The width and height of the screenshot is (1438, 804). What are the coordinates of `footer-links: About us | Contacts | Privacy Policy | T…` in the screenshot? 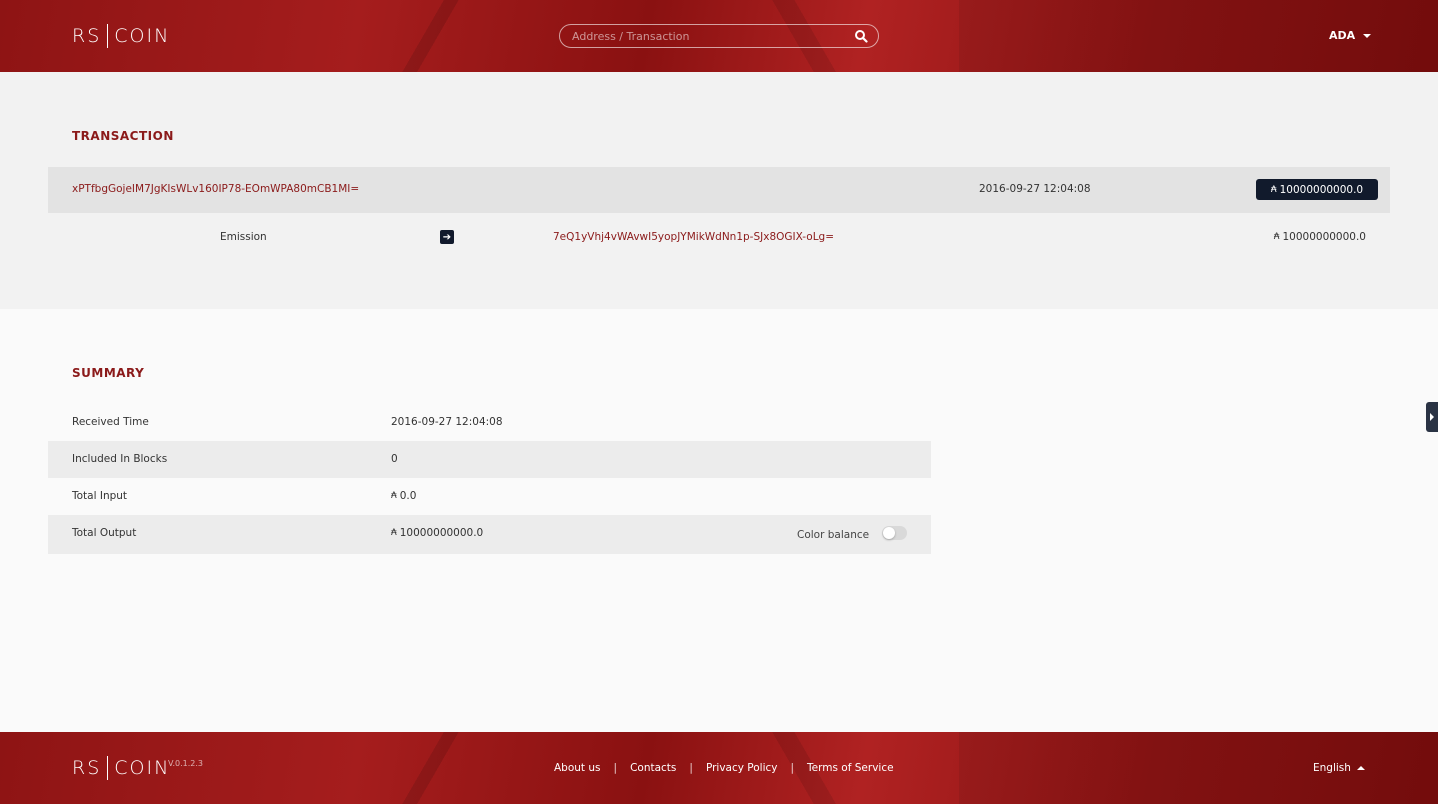 It's located at (724, 768).